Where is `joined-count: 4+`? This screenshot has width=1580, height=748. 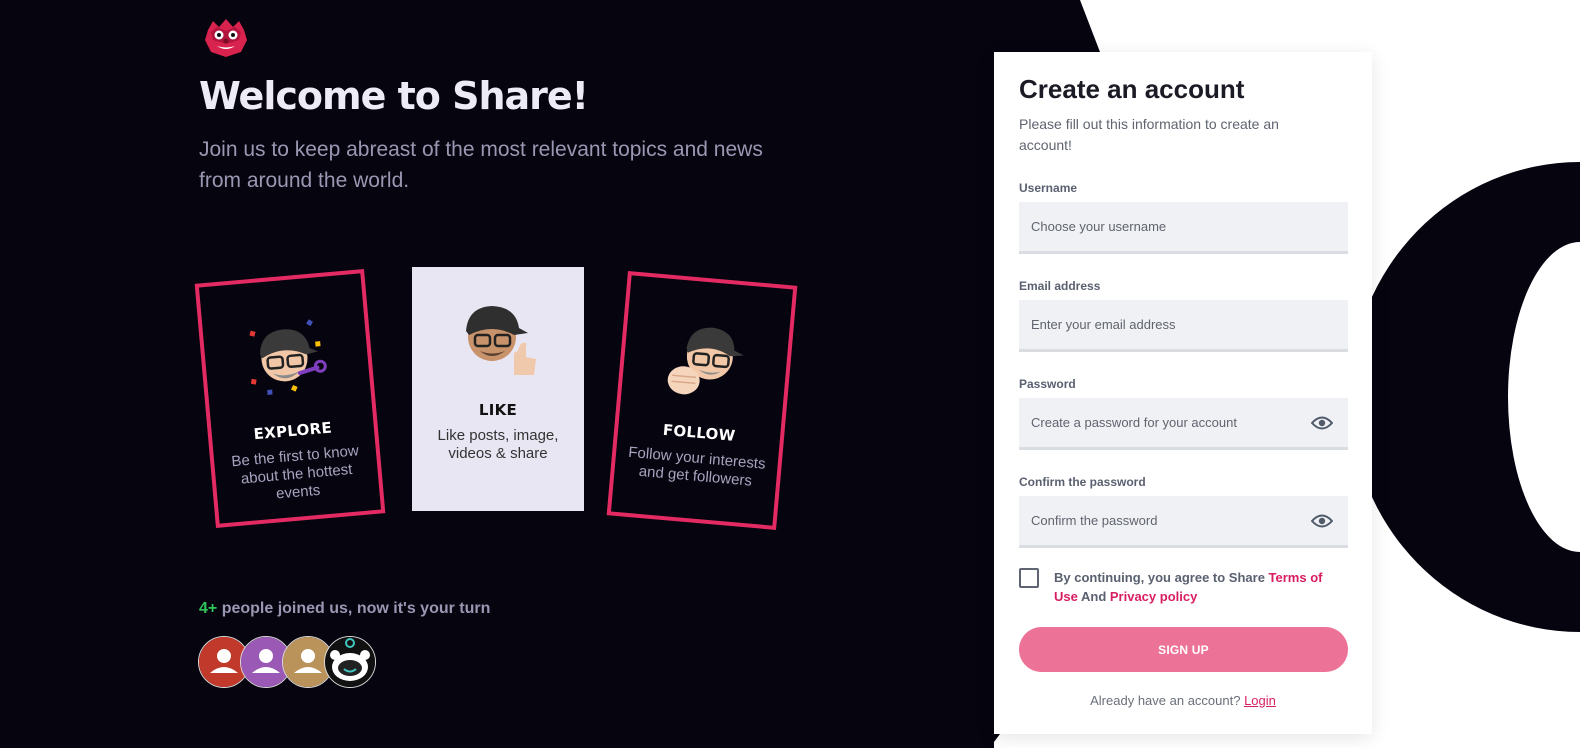 joined-count: 4+ is located at coordinates (208, 608).